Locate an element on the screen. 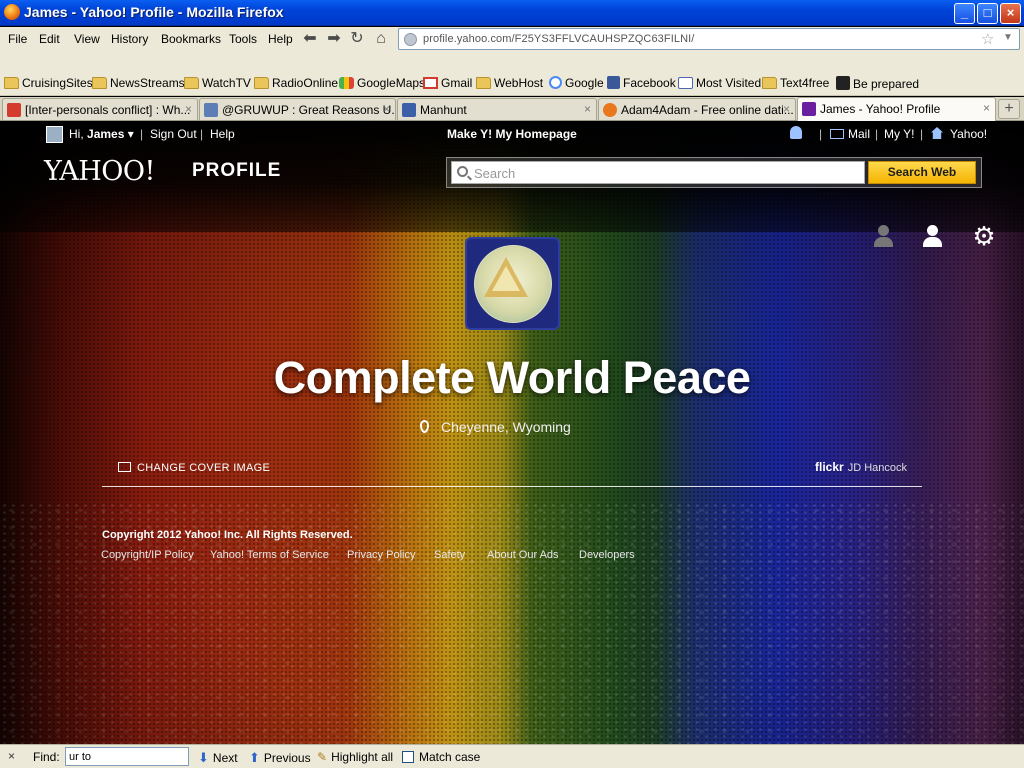  edit-profile-icon is located at coordinates (934, 236).